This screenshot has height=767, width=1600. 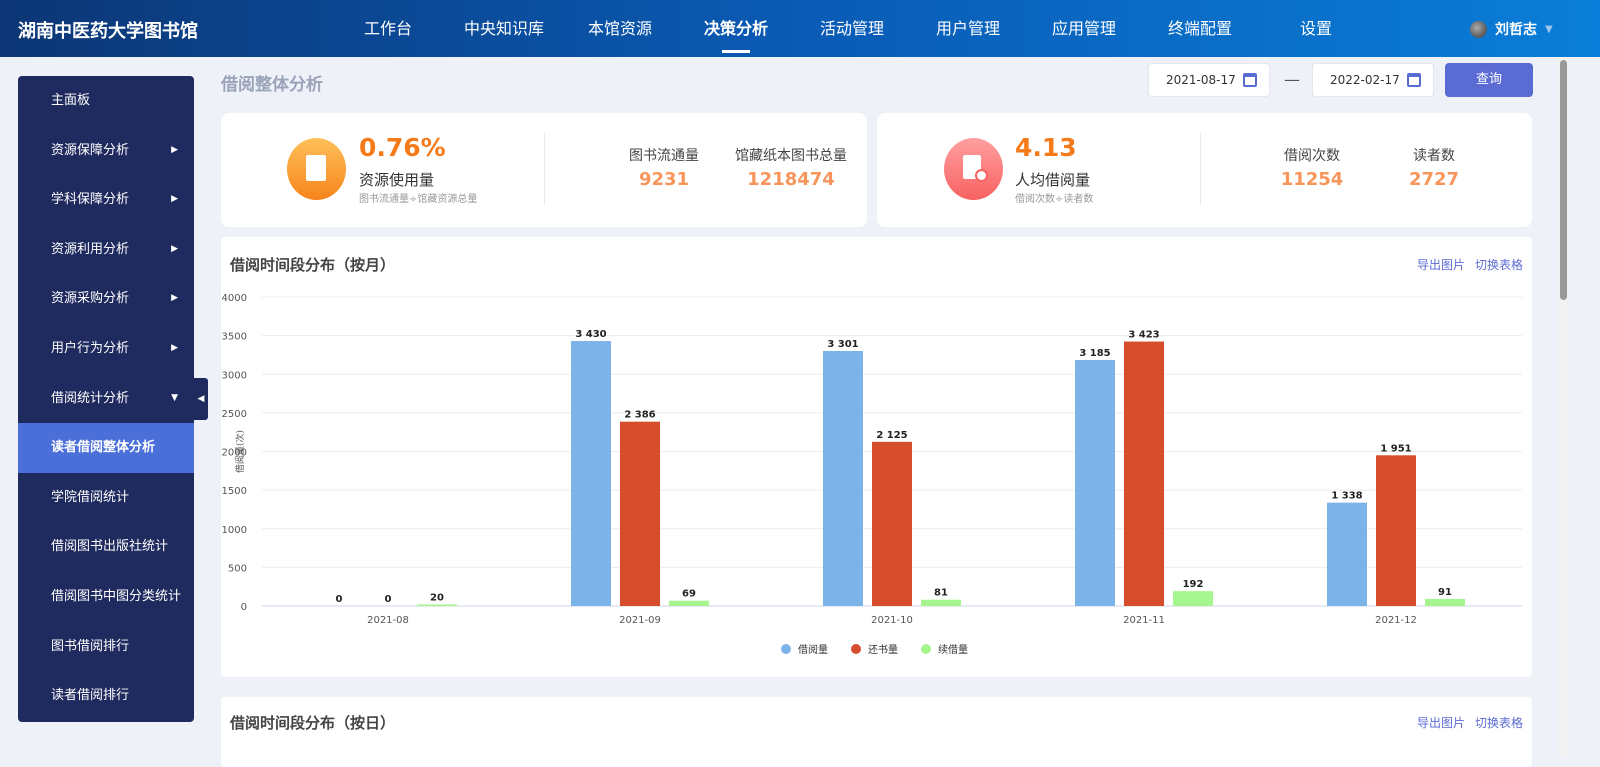 What do you see at coordinates (1316, 28) in the screenshot?
I see `nav-item: 设置` at bounding box center [1316, 28].